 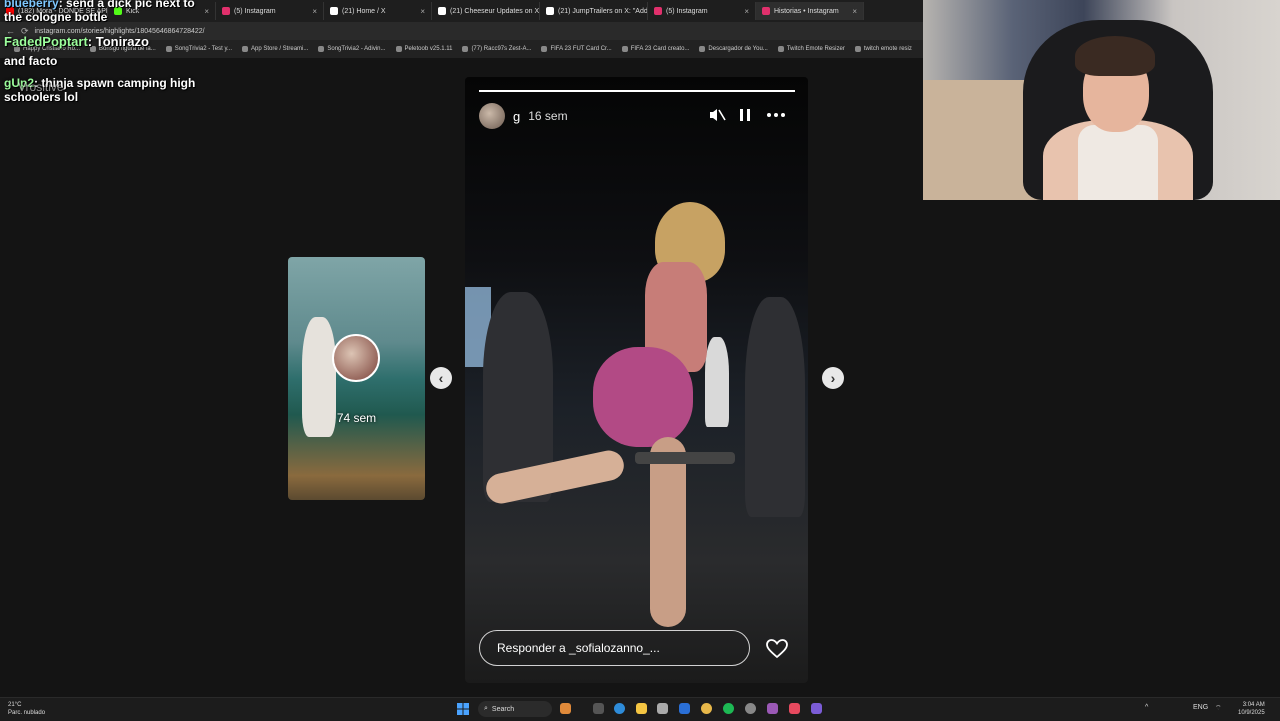 I want to click on story-photo-detail, so click(x=685, y=458).